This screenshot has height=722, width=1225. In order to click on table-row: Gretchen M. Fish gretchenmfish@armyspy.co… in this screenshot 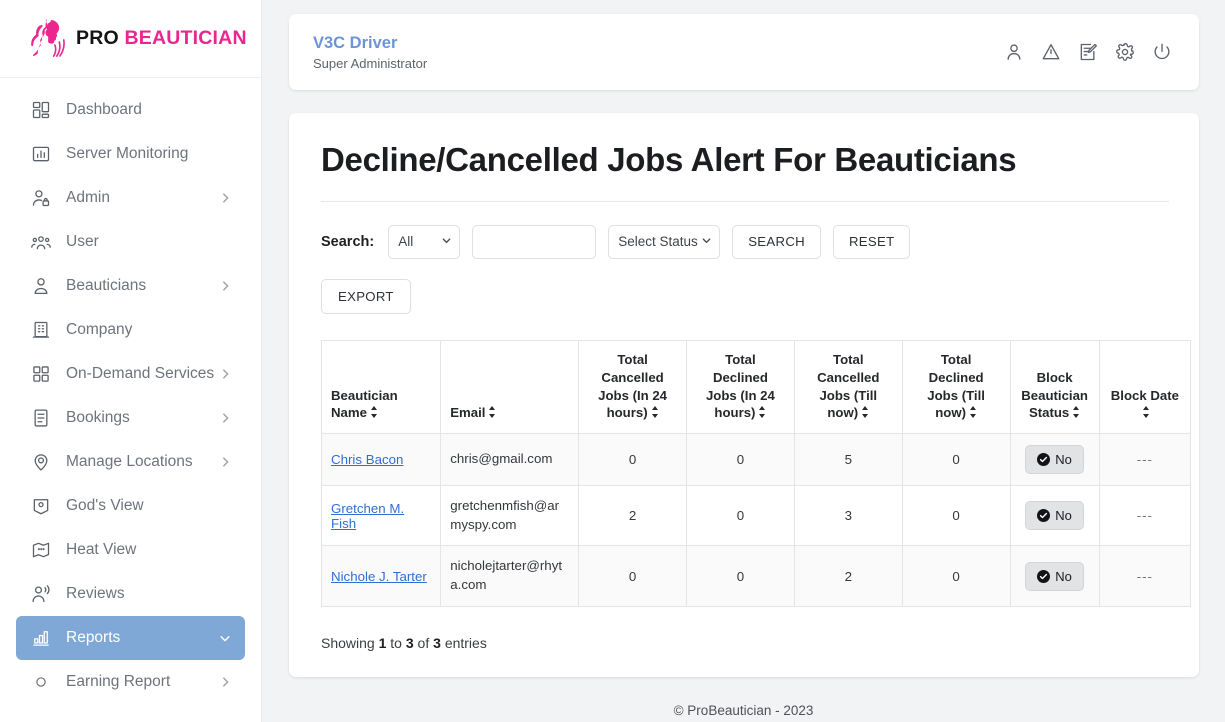, I will do `click(756, 516)`.